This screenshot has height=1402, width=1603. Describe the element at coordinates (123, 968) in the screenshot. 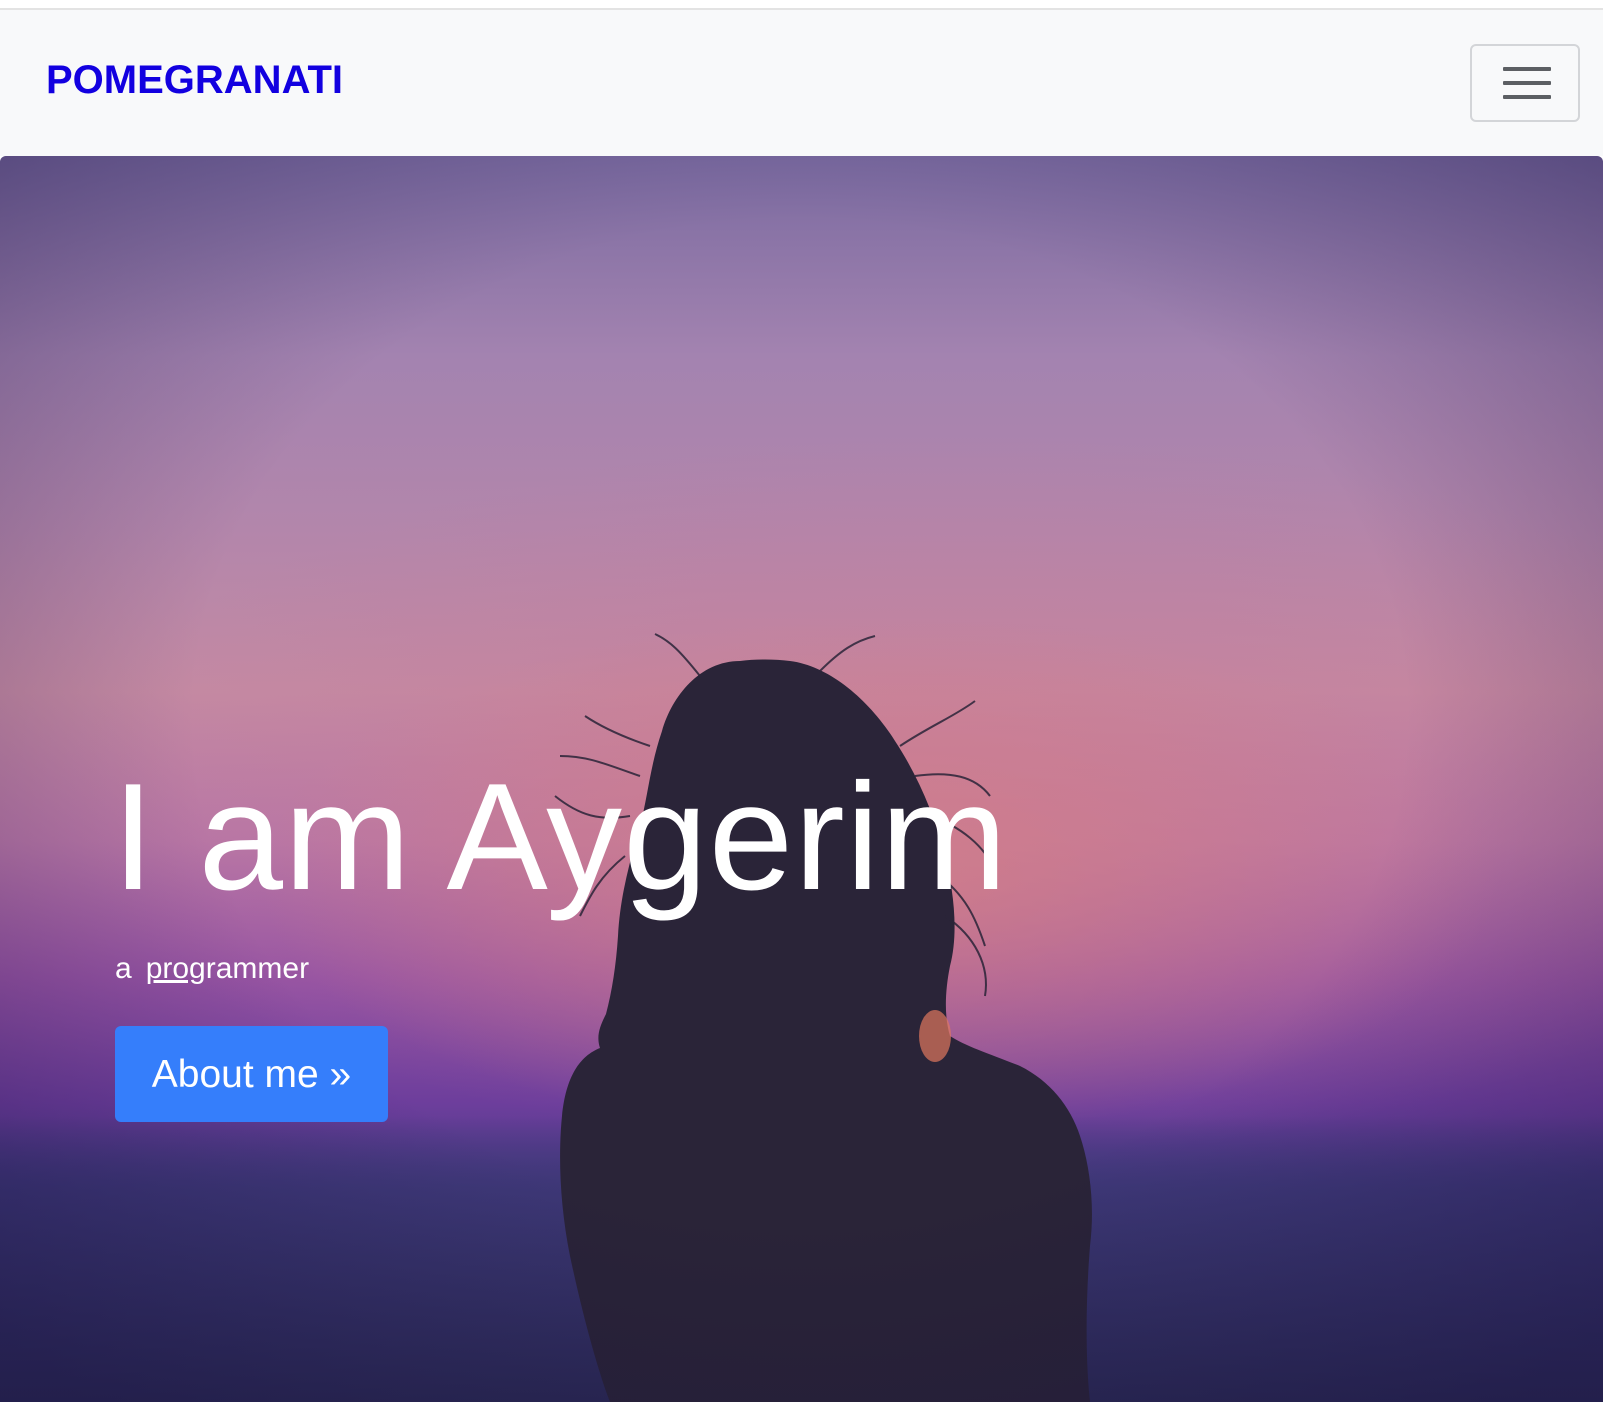

I see `subtitle-prefix: a` at that location.